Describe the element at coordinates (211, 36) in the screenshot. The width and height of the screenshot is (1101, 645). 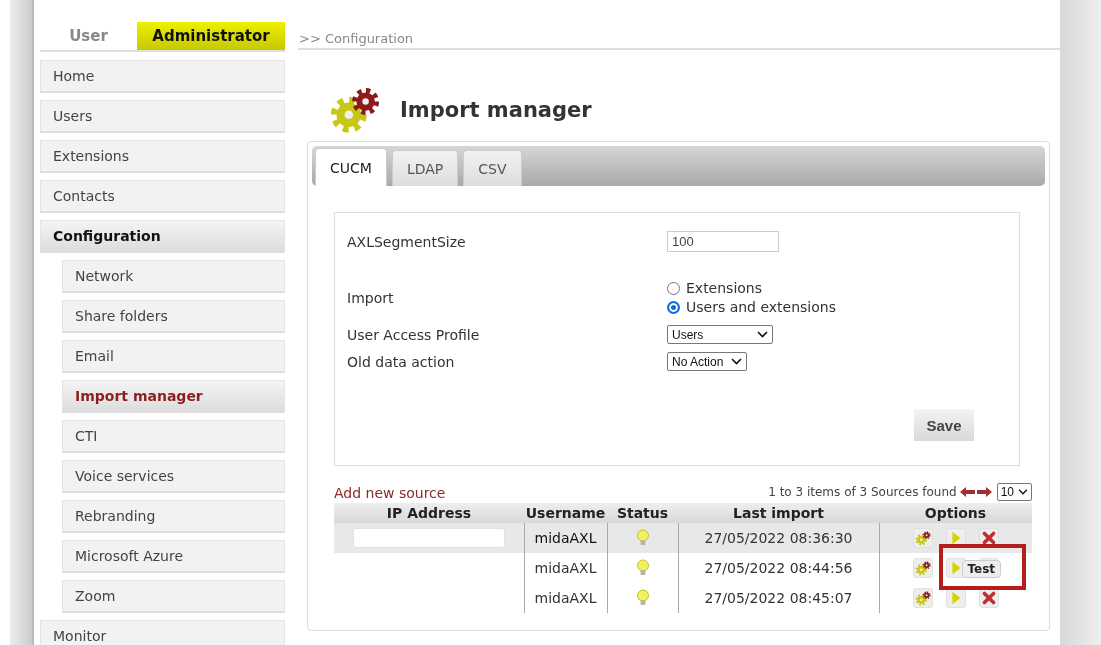
I see `role-tab: Administrator` at that location.